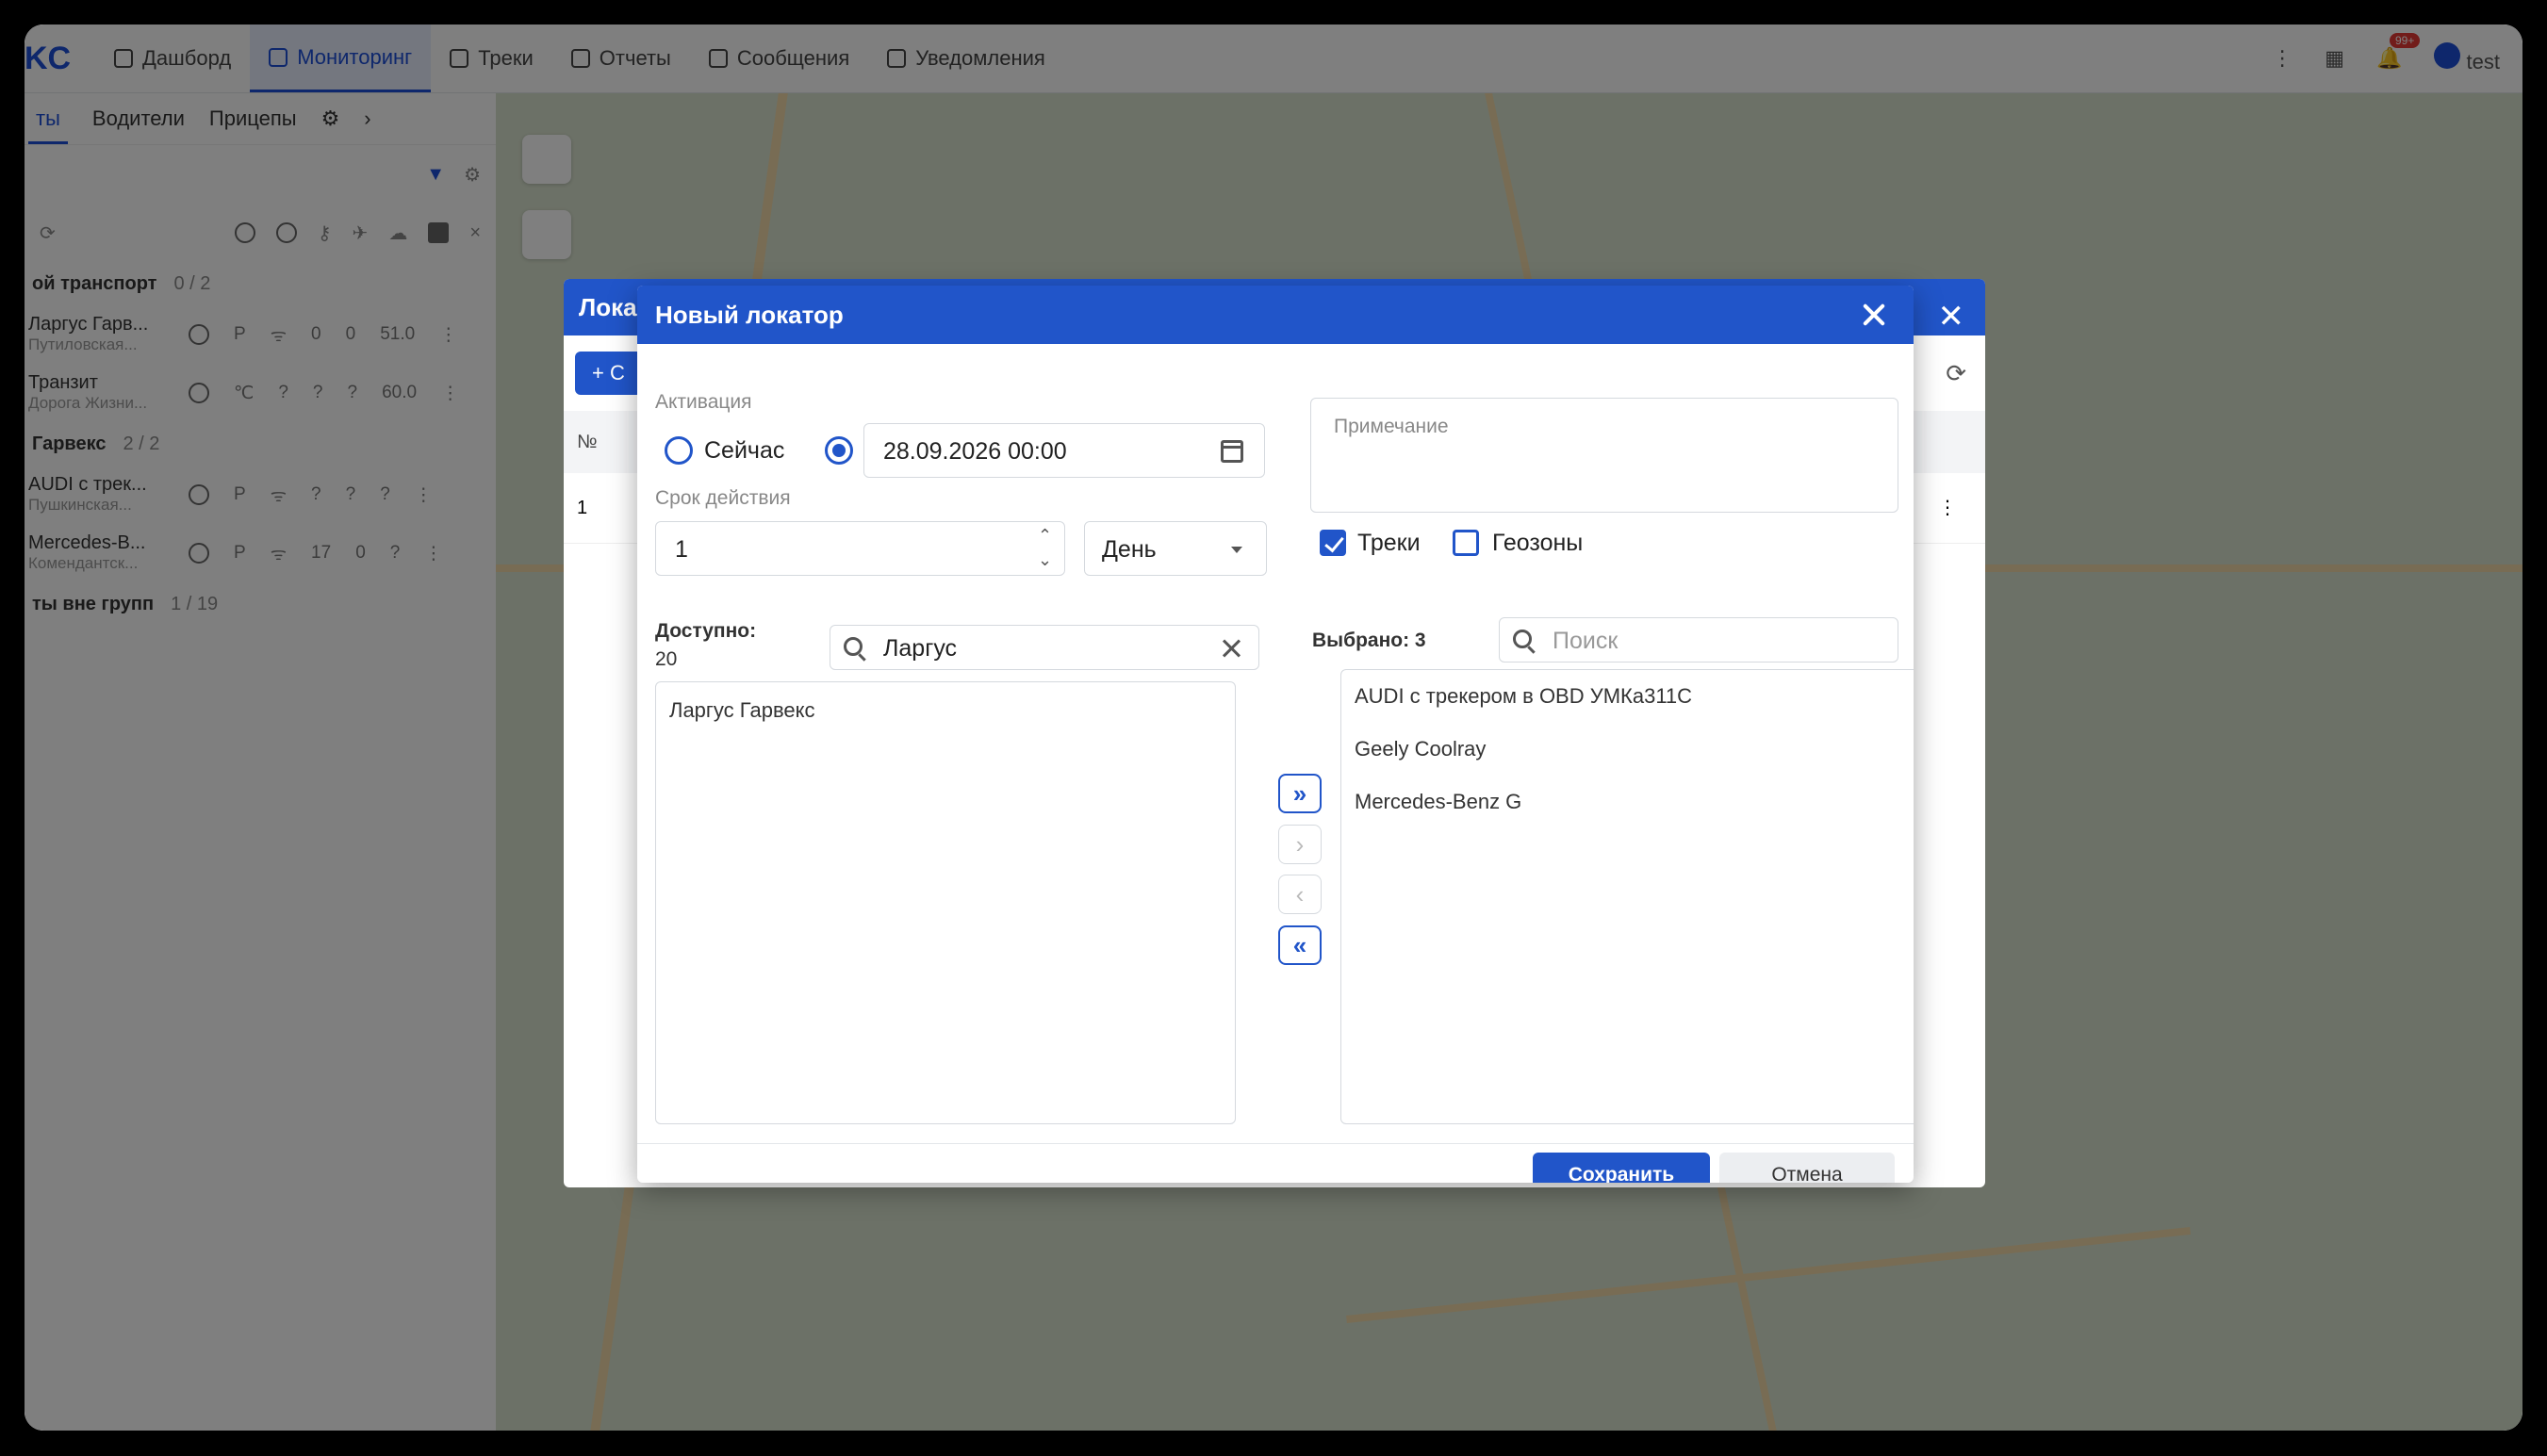 The height and width of the screenshot is (1456, 2547). What do you see at coordinates (1622, 1168) in the screenshot?
I see `save-button: Сохранить` at bounding box center [1622, 1168].